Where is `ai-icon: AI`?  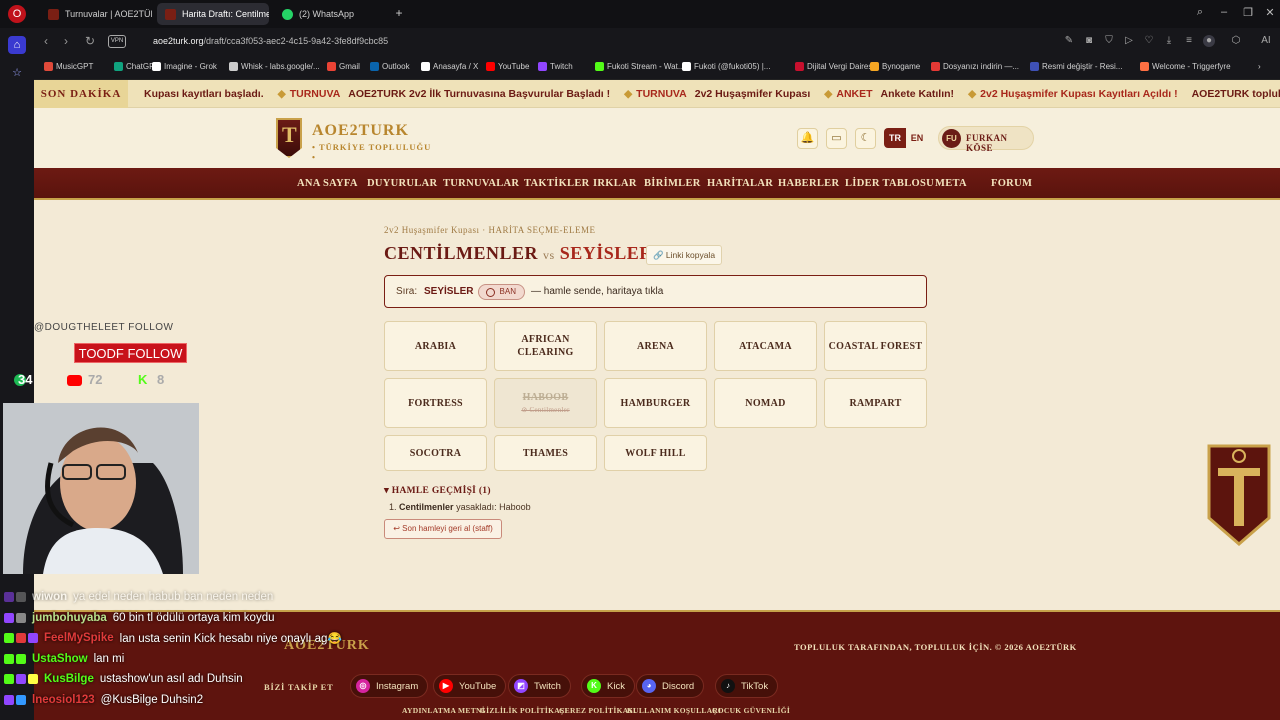
ai-icon: AI is located at coordinates (1266, 41).